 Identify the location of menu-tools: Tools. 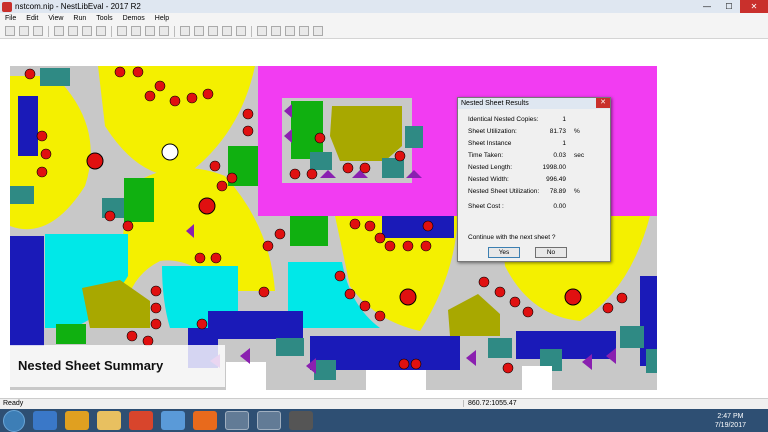
(104, 18).